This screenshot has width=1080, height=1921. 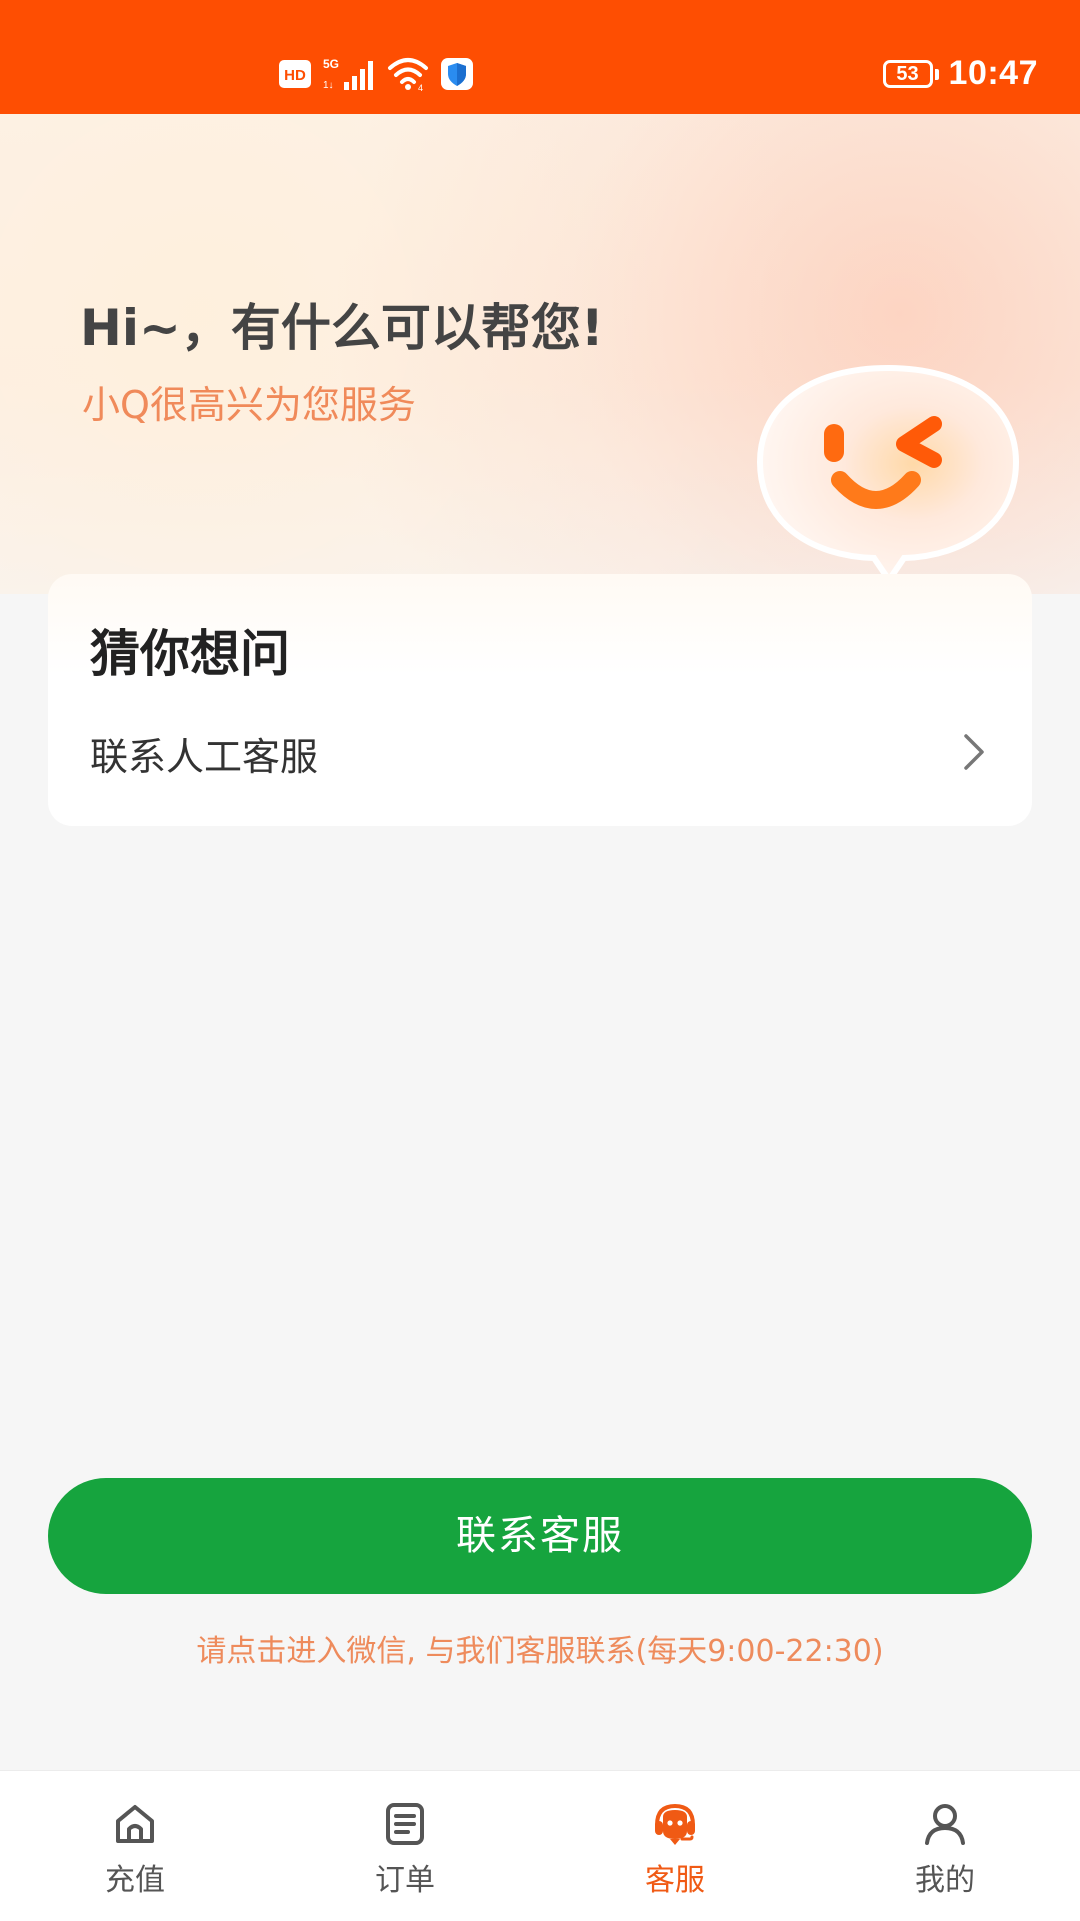 I want to click on order-list-icon, so click(x=405, y=1824).